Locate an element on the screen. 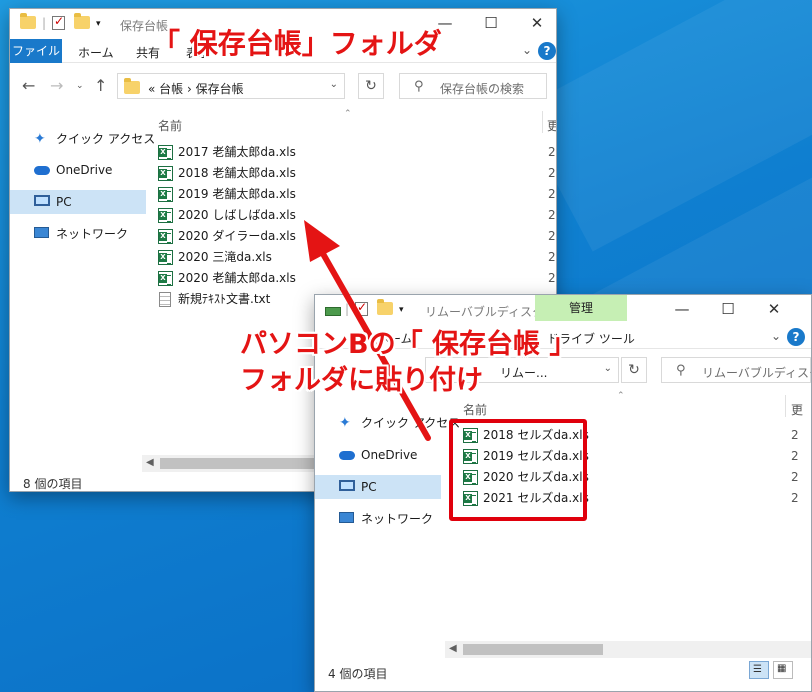 Image resolution: width=812 pixels, height=692 pixels. file-row: 2017 老舗太郎da.xls is located at coordinates (278, 152).